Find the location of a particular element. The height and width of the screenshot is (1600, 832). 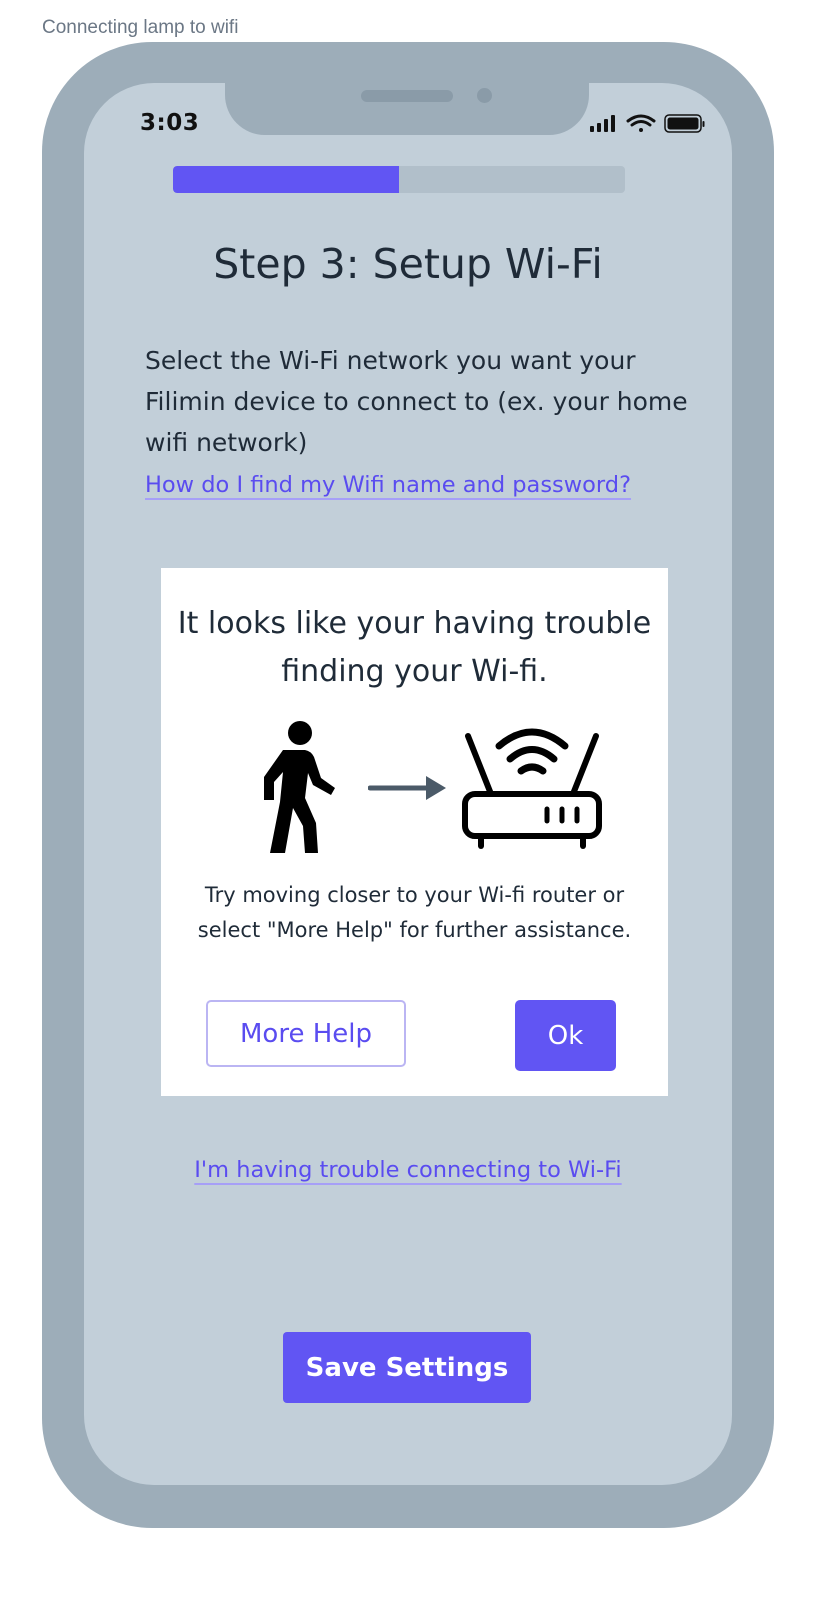

more-help-button: More Help is located at coordinates (306, 1033).